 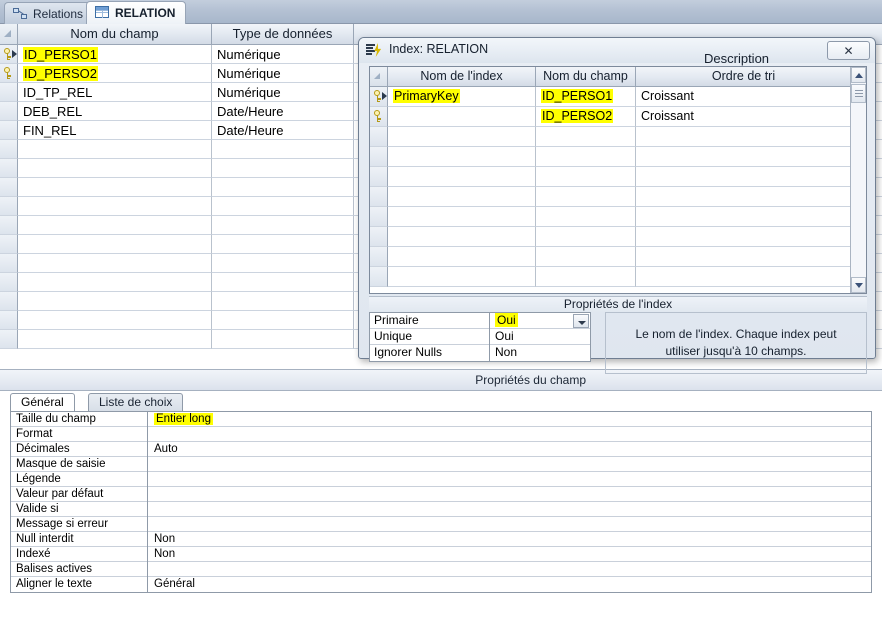 I want to click on property-row: Aligner le texte Général, so click(x=441, y=584).